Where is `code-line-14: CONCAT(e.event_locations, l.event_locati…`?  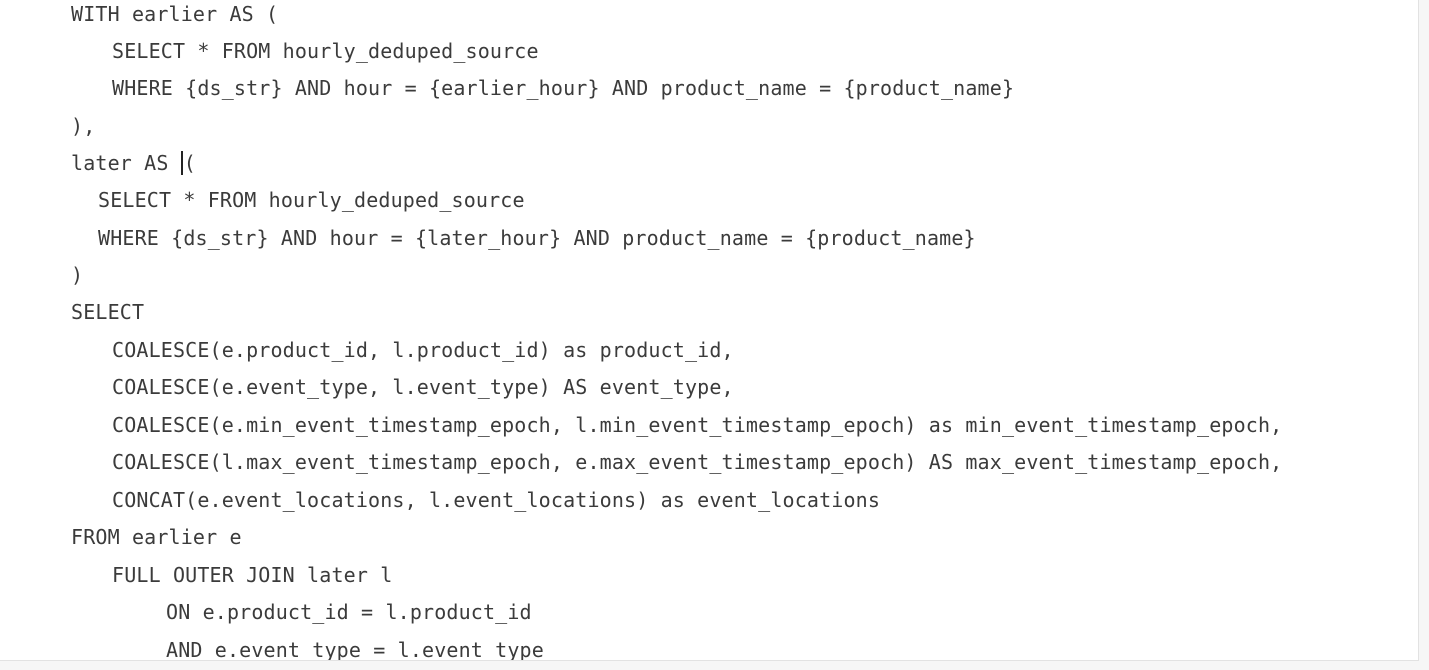
code-line-14: CONCAT(e.event_locations, l.event_locati… is located at coordinates (496, 500).